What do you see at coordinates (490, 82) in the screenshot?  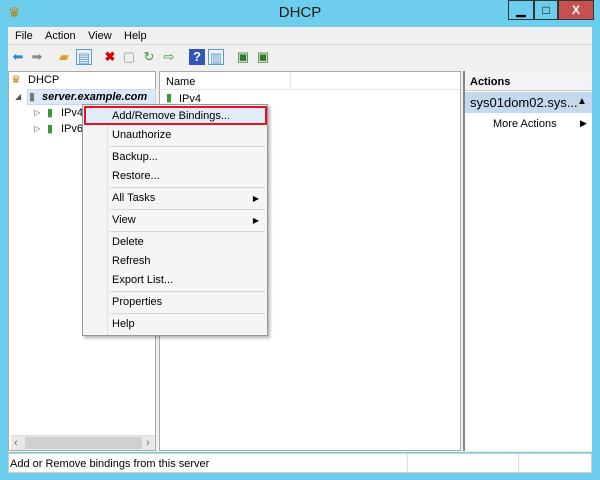 I see `actions-title: Actions` at bounding box center [490, 82].